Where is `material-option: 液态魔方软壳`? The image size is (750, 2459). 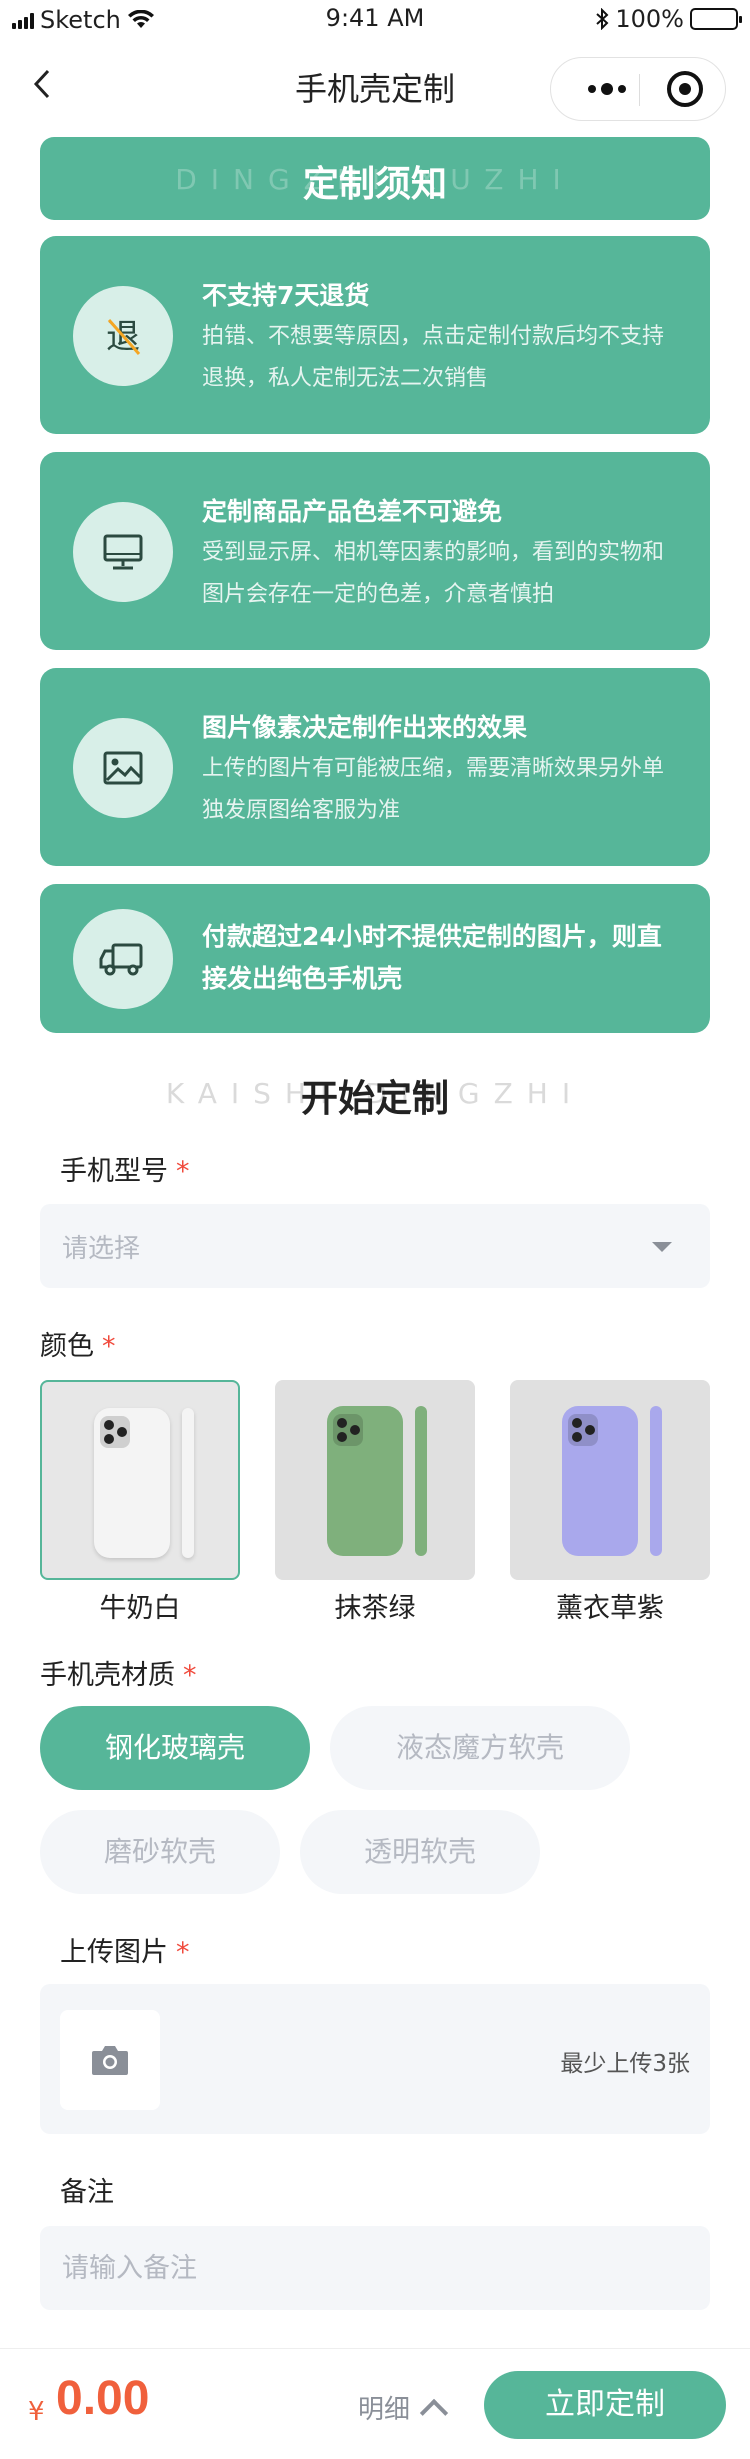 material-option: 液态魔方软壳 is located at coordinates (480, 1748).